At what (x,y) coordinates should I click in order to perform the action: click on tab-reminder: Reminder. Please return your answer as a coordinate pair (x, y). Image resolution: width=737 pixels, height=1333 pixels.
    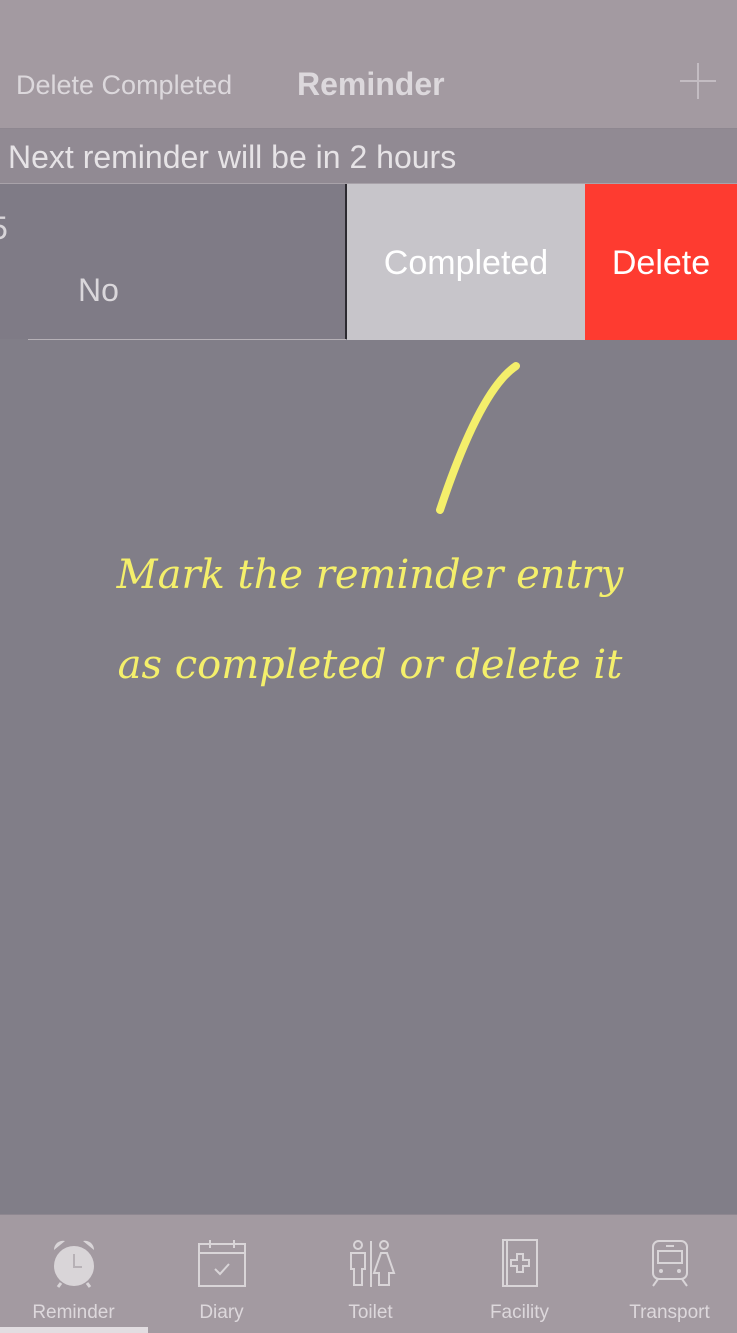
    Looking at the image, I should click on (74, 1274).